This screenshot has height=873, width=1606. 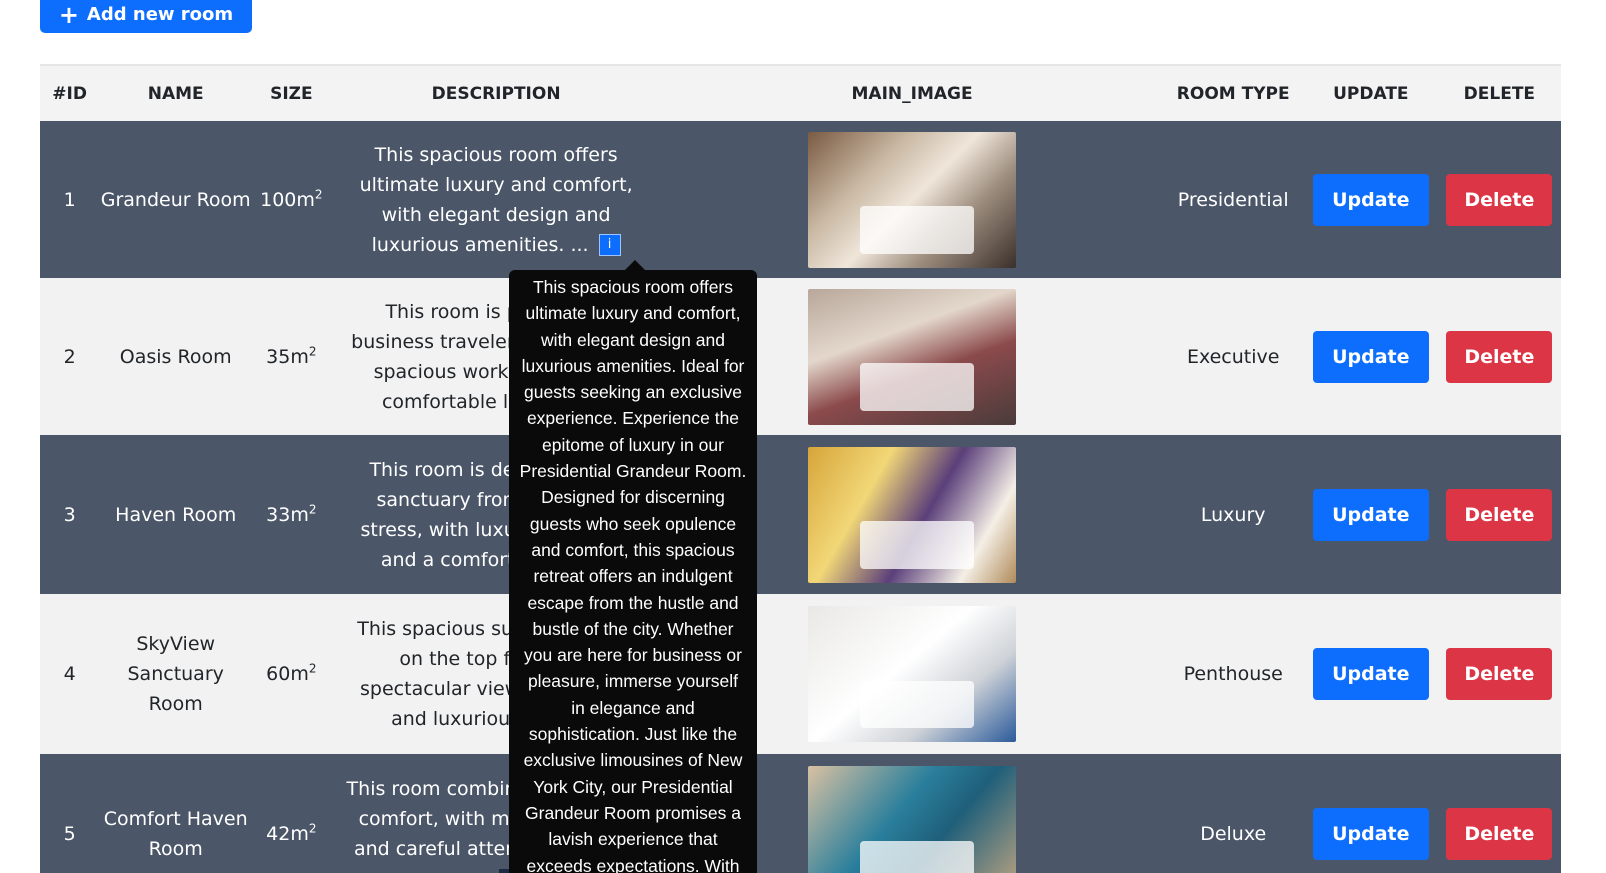 What do you see at coordinates (635, 265) in the screenshot?
I see `tooltip-arrow` at bounding box center [635, 265].